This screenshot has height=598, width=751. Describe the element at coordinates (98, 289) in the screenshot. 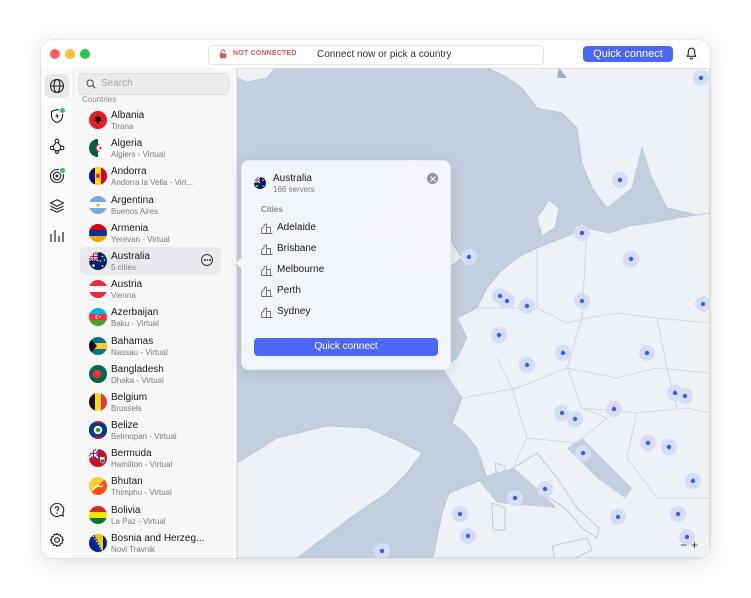

I see `austria-flag-icon` at that location.